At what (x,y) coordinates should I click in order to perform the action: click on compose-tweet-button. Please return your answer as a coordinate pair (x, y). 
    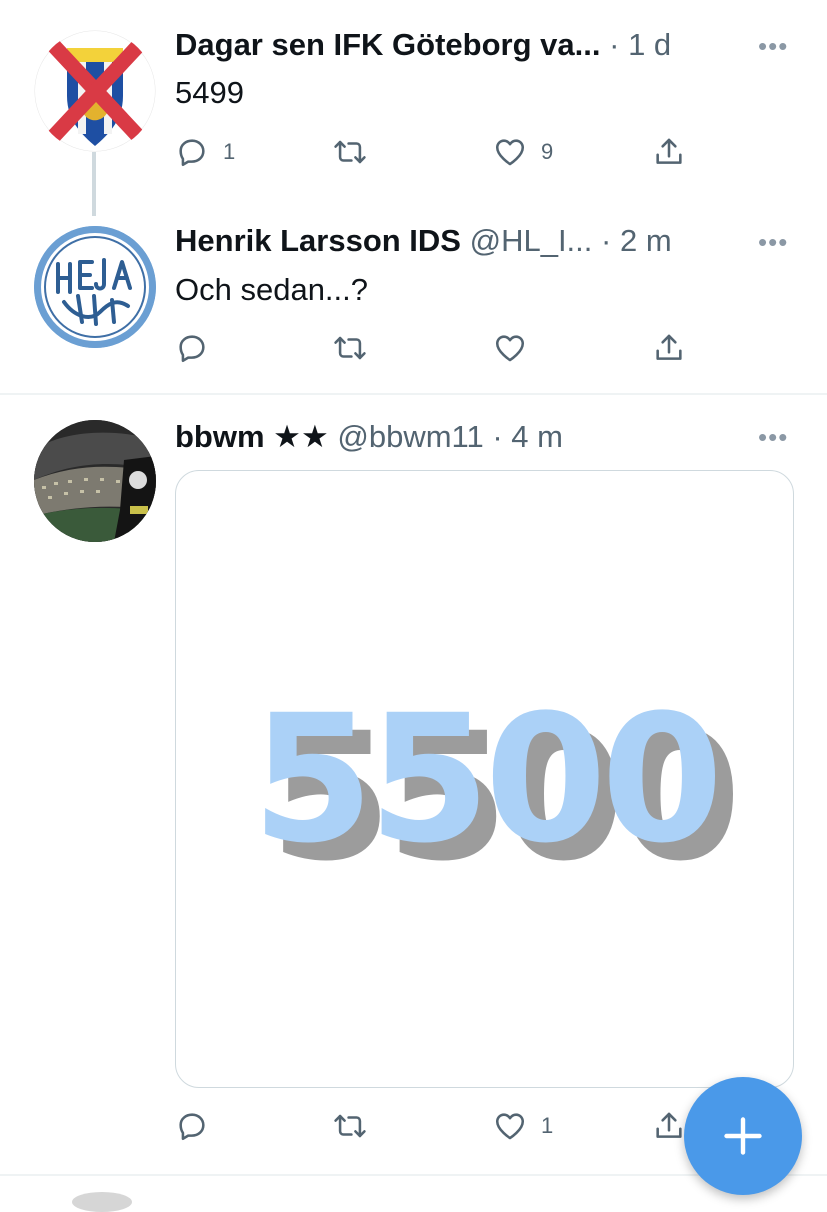
    Looking at the image, I should click on (743, 1136).